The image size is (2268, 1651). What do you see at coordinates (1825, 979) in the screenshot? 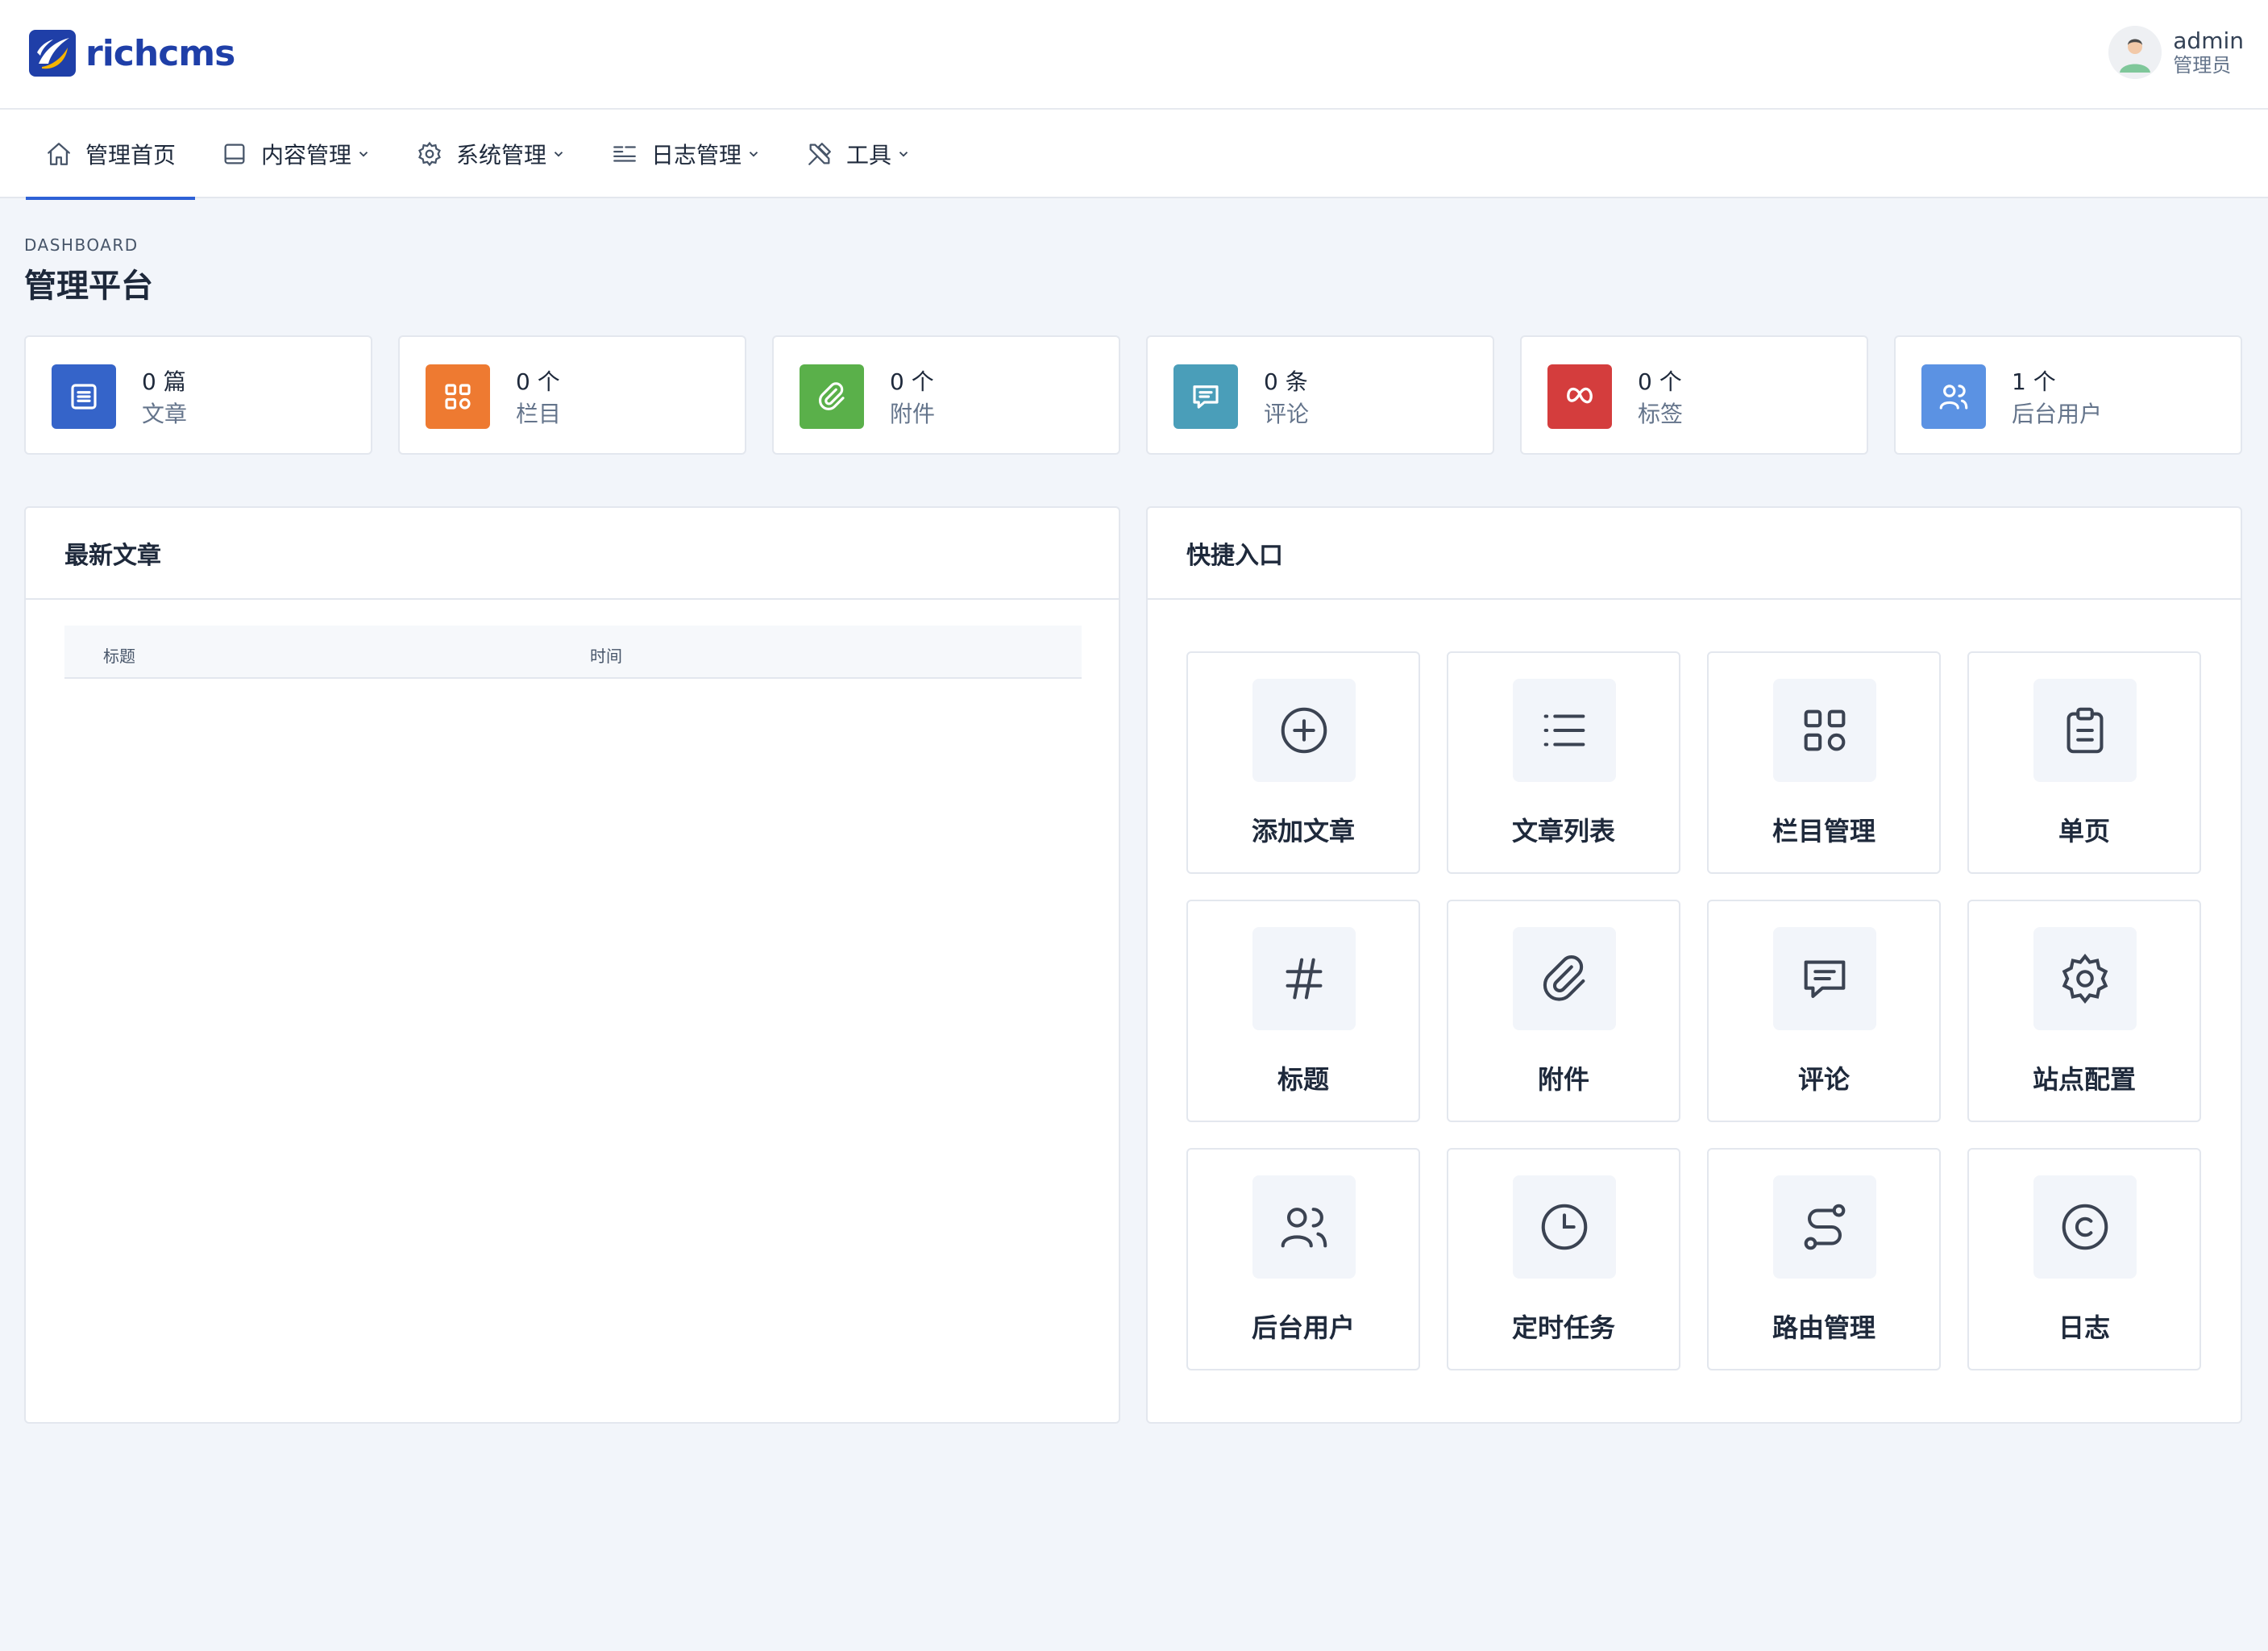
I see `comment-icon` at bounding box center [1825, 979].